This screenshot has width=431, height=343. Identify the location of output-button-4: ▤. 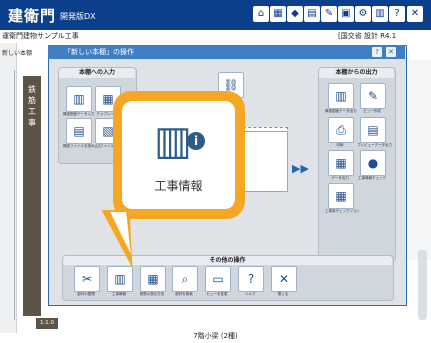
(373, 130).